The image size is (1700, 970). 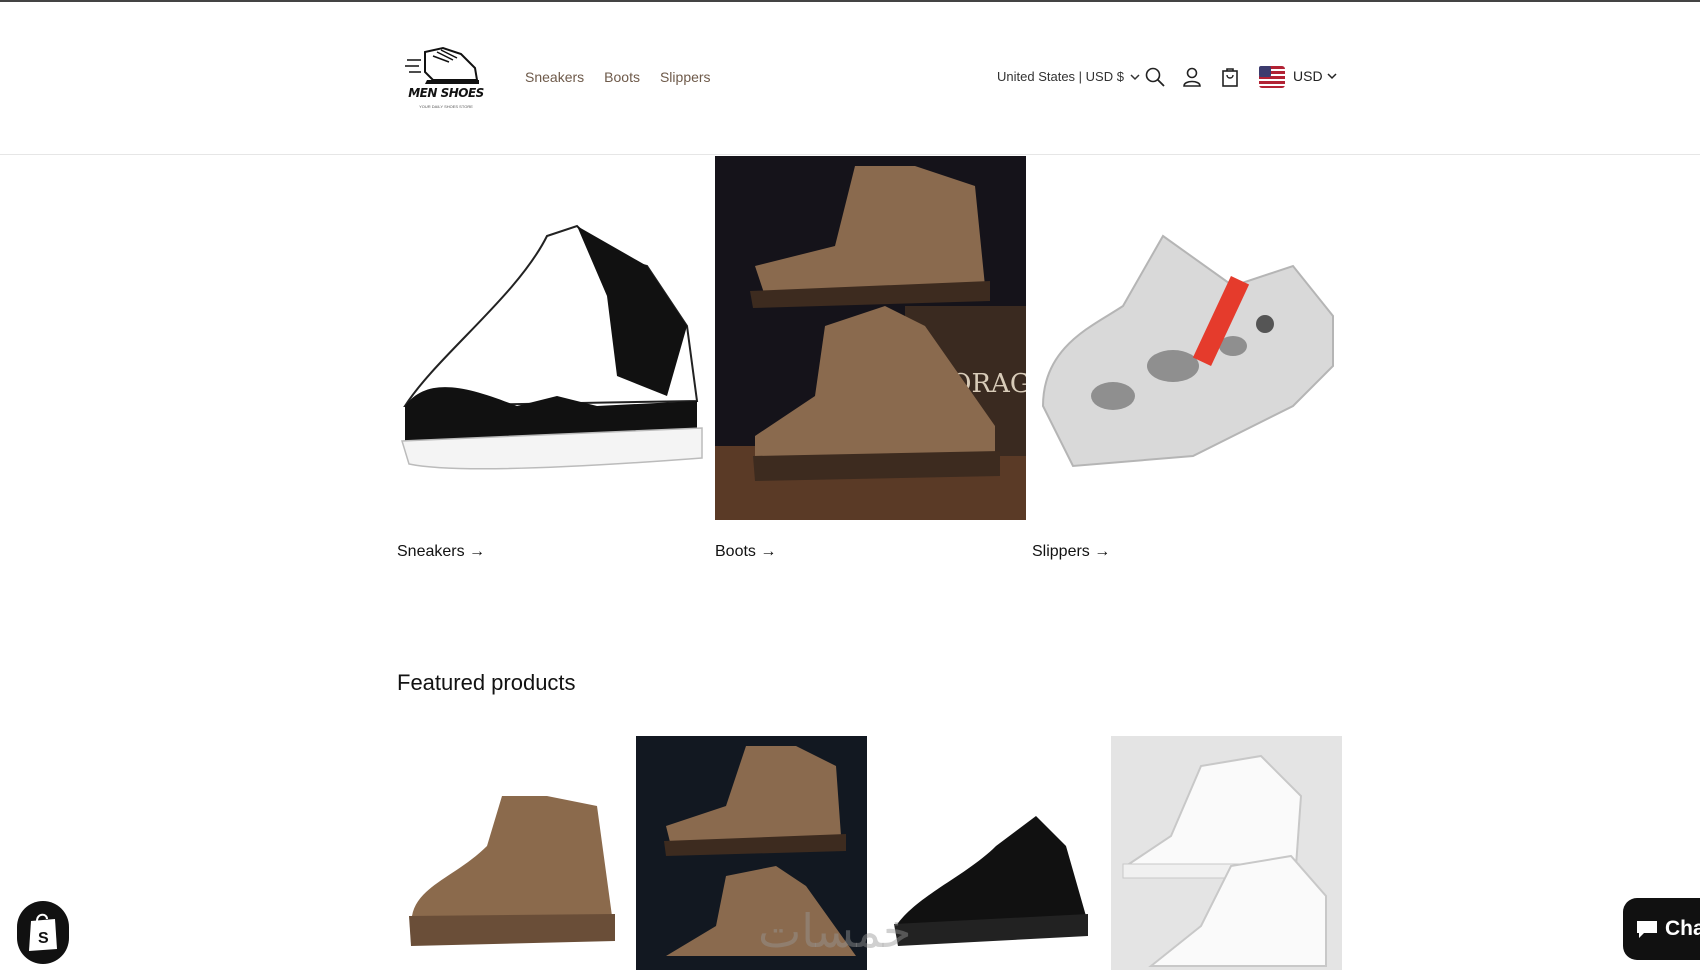 I want to click on watermark: خمسات, so click(x=835, y=931).